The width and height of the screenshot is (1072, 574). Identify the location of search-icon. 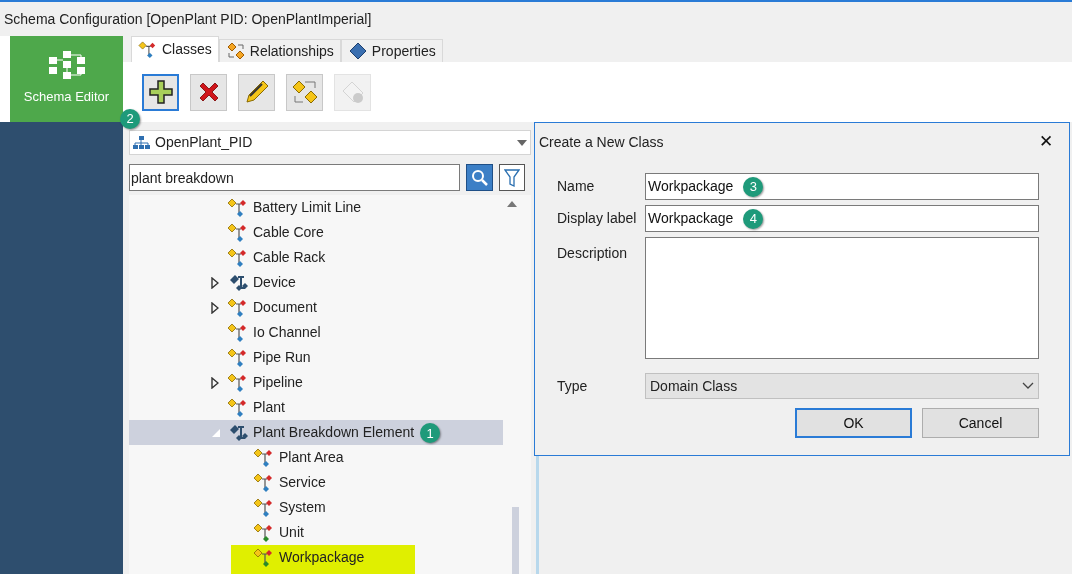
(479, 177).